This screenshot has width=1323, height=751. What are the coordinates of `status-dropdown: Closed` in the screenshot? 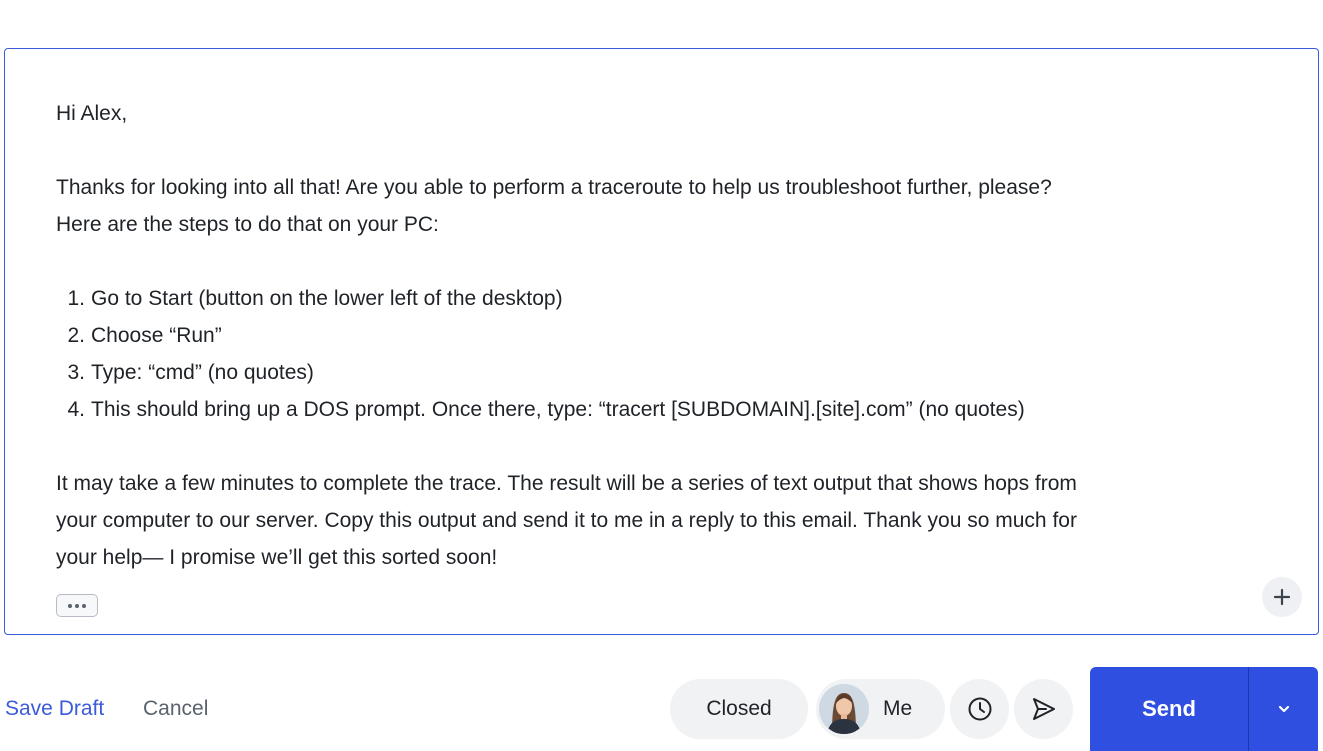 It's located at (739, 709).